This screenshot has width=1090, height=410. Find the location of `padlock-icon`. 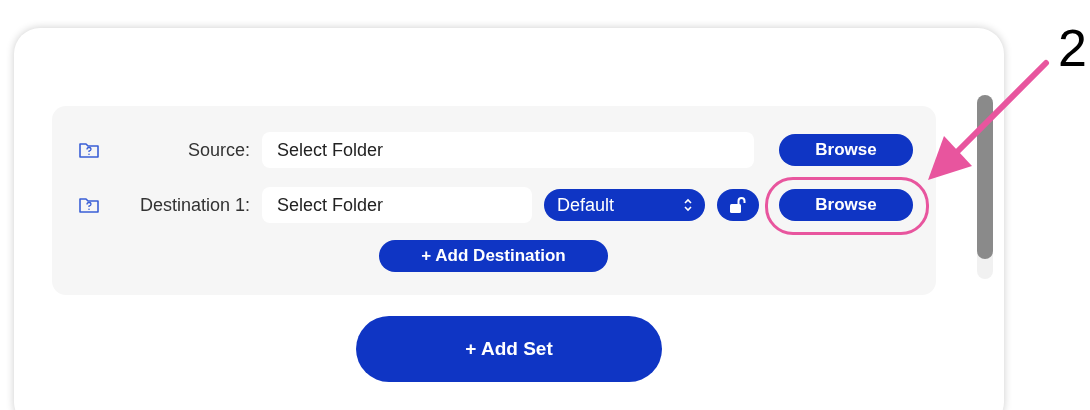

padlock-icon is located at coordinates (738, 205).